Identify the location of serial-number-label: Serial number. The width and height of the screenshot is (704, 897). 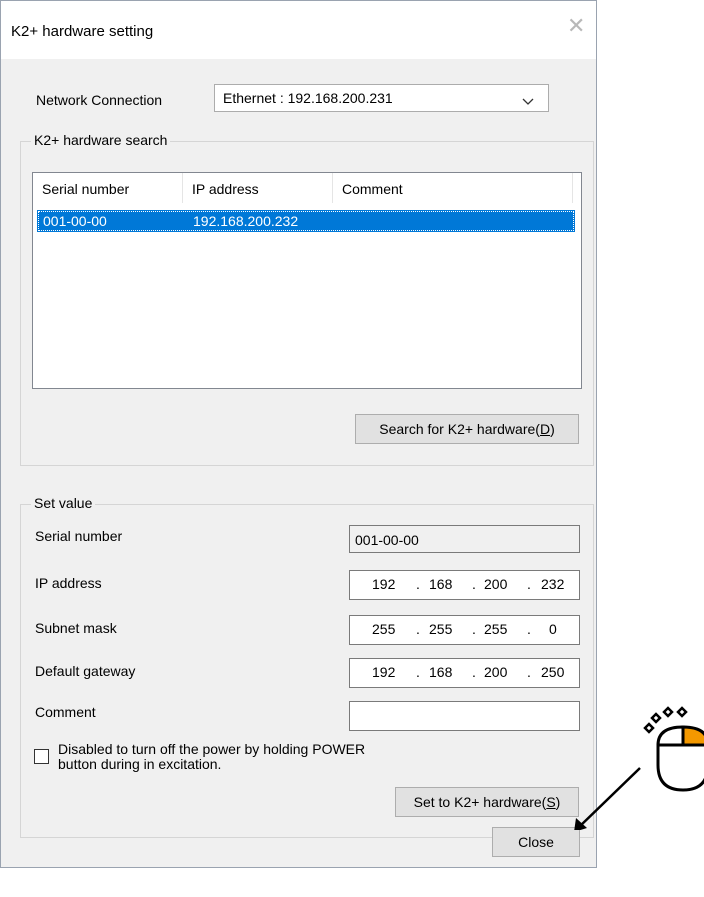
(79, 536).